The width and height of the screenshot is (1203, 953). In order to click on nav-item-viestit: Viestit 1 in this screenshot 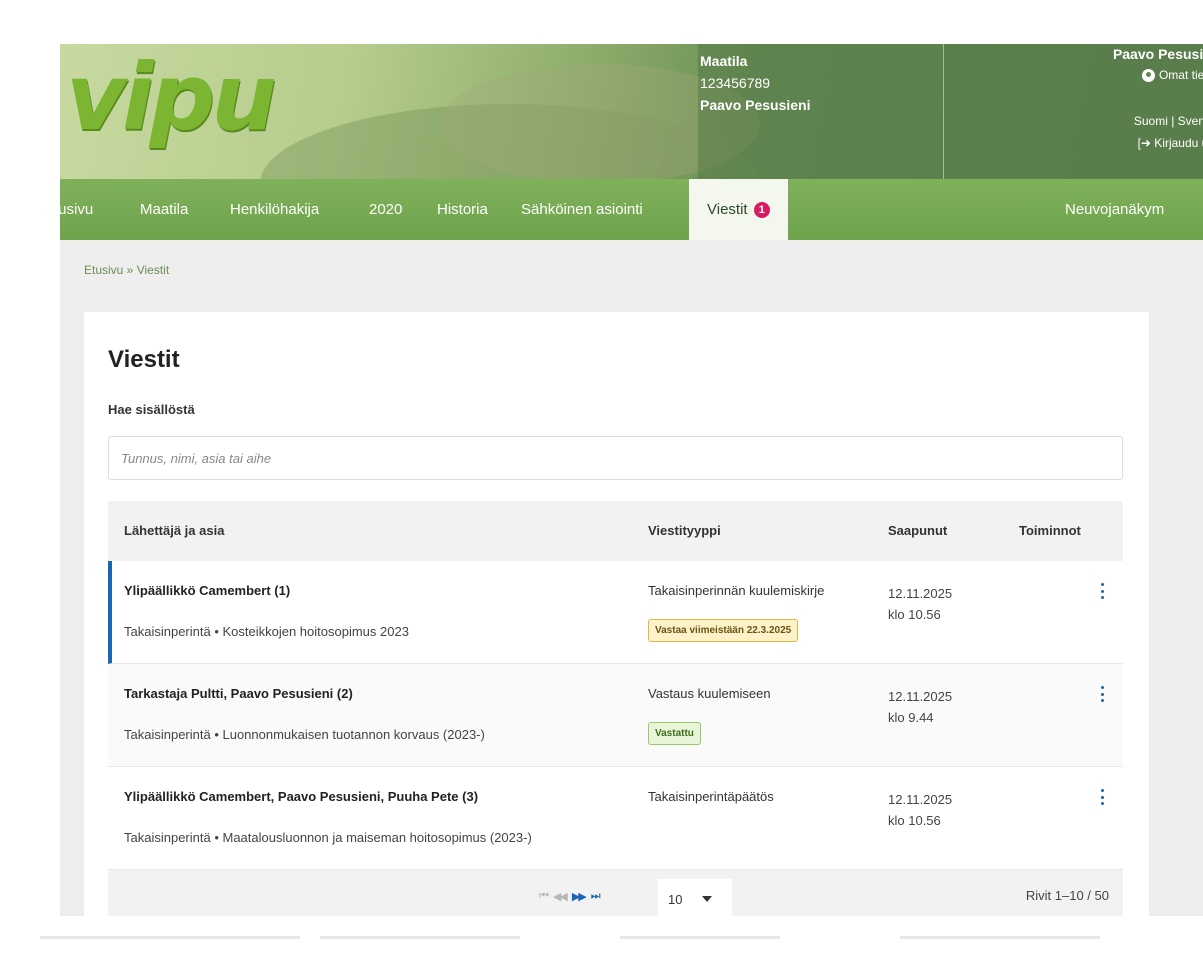, I will do `click(738, 209)`.